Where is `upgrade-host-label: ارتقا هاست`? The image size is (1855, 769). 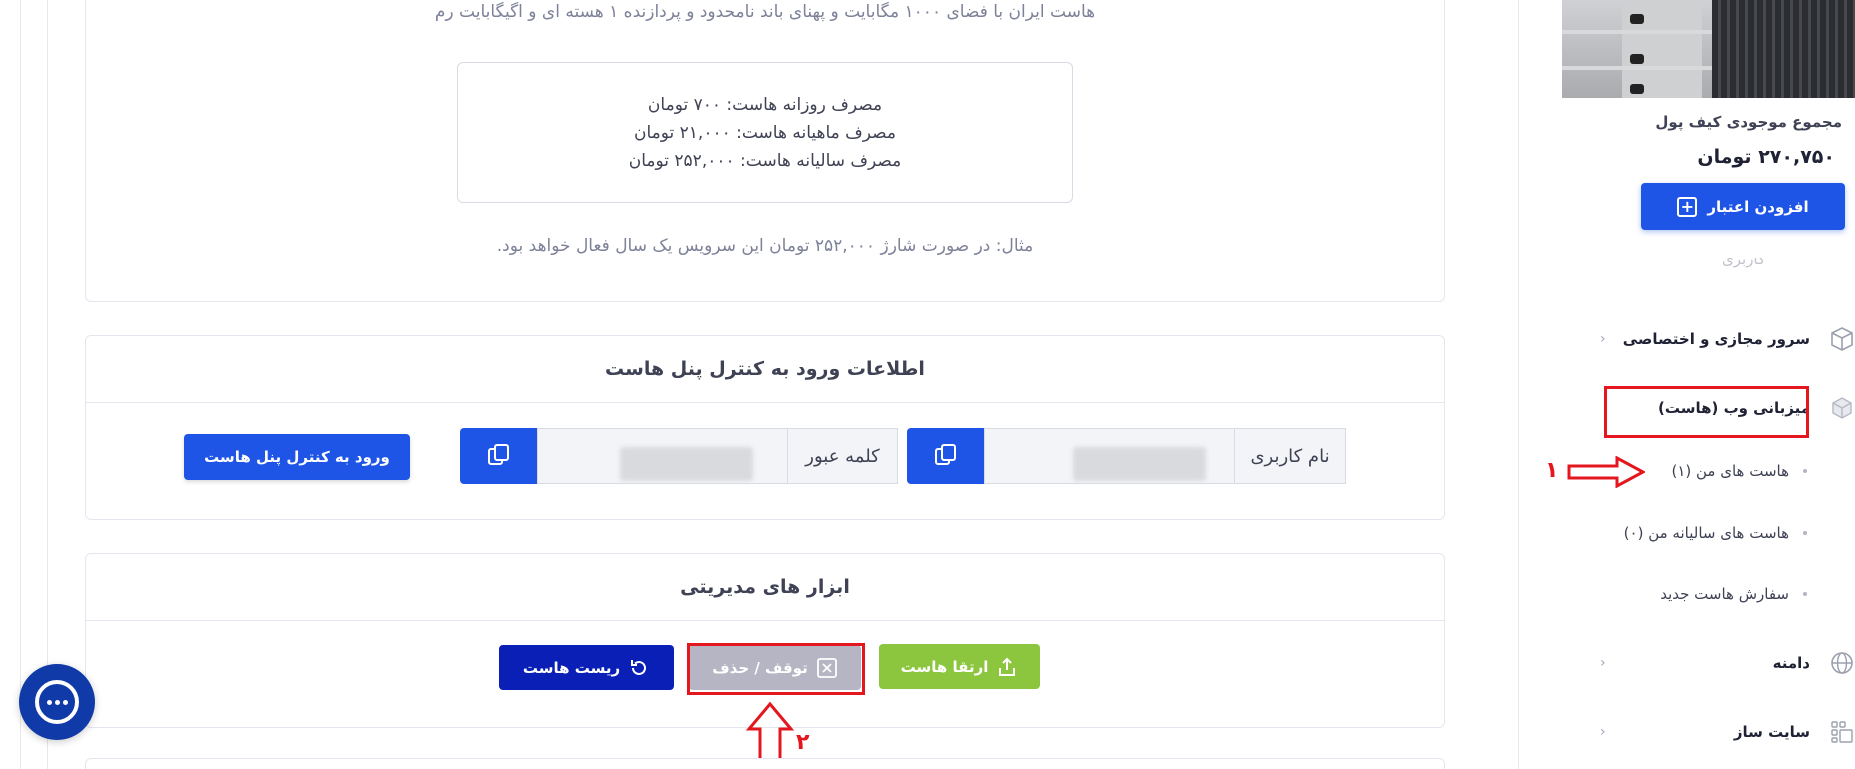
upgrade-host-label: ارتقا هاست is located at coordinates (944, 666).